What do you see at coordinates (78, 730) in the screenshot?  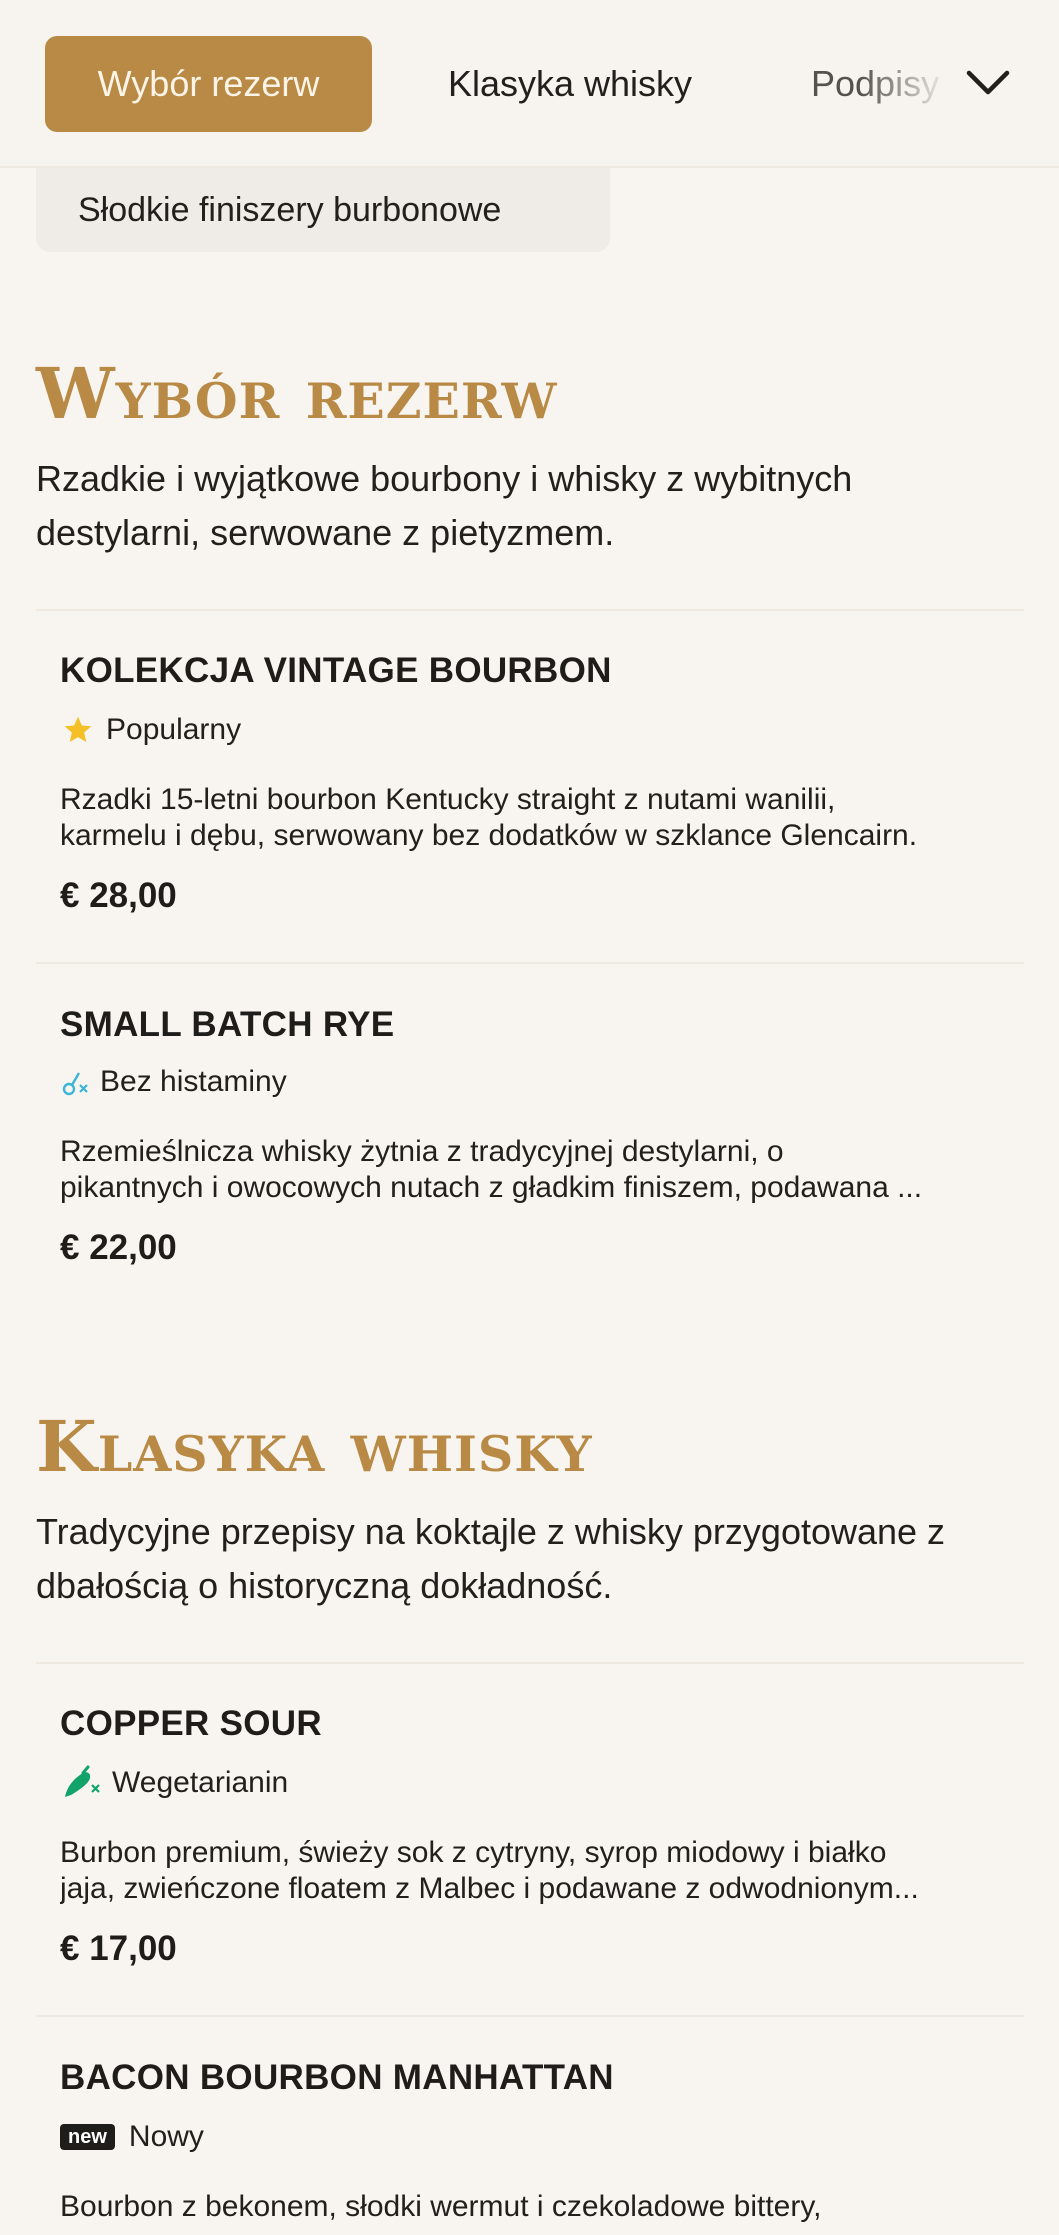 I see `star-icon` at bounding box center [78, 730].